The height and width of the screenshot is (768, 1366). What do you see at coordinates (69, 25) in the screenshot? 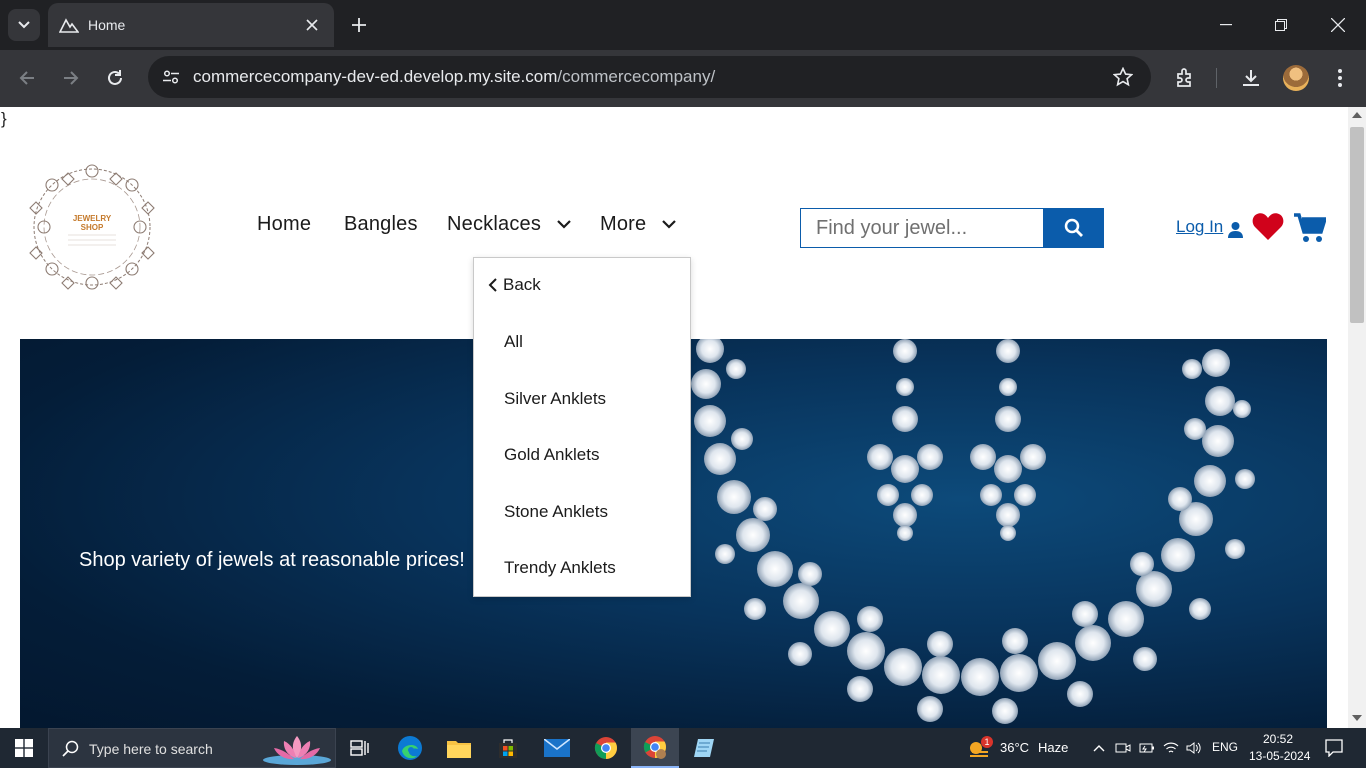
I see `site-favicon-icon` at bounding box center [69, 25].